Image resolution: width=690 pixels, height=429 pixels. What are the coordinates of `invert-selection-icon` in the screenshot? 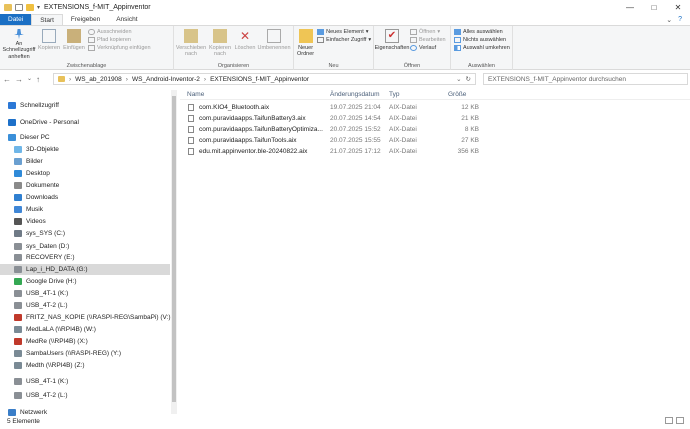 It's located at (457, 48).